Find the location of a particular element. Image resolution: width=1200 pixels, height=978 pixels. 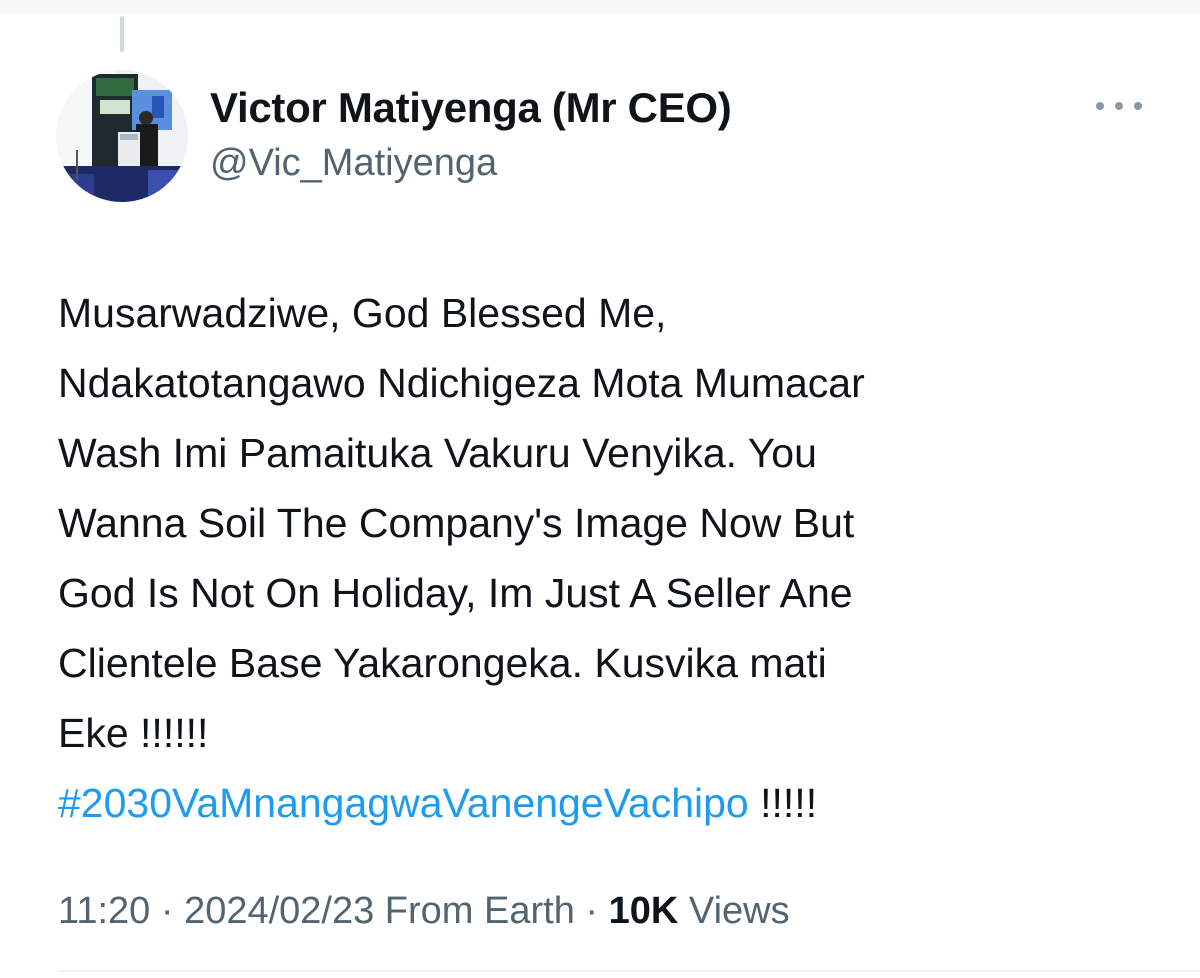

hashtag-suffix: !!!!! is located at coordinates (783, 803).